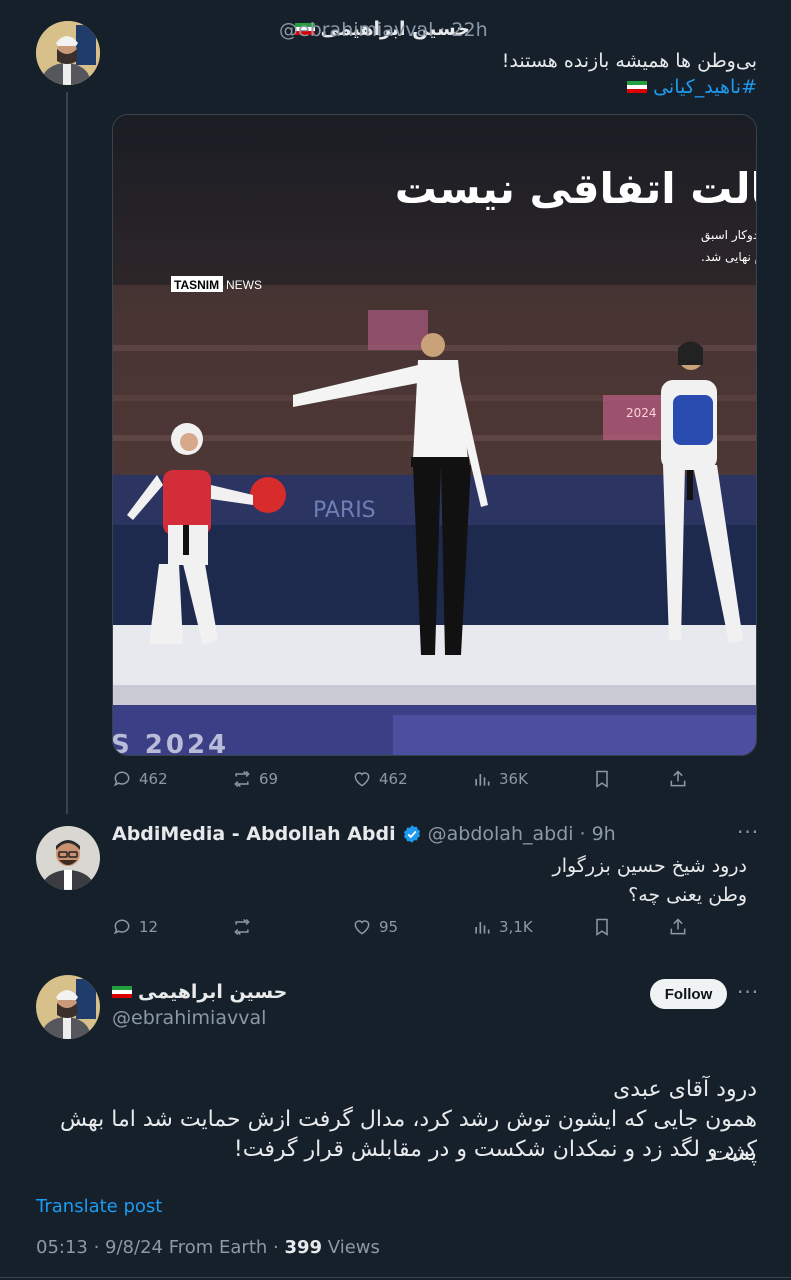 This screenshot has width=791, height=1280. I want to click on tweet-meta: @ebrahimiavval · 22h, so click(383, 30).